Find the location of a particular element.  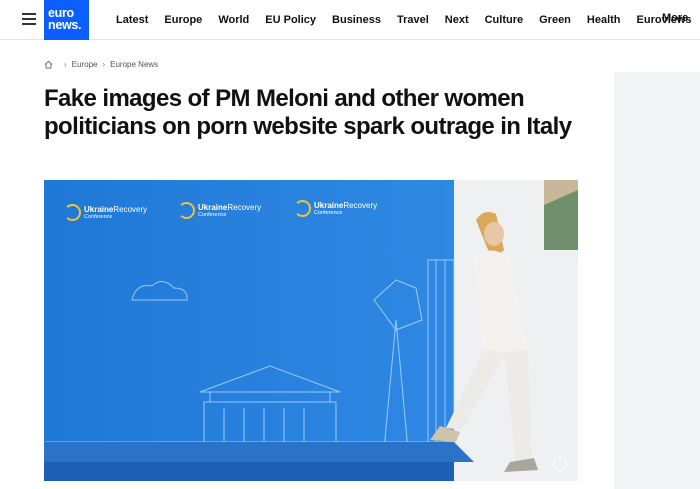

hamburger-menu-icon is located at coordinates (29, 19).